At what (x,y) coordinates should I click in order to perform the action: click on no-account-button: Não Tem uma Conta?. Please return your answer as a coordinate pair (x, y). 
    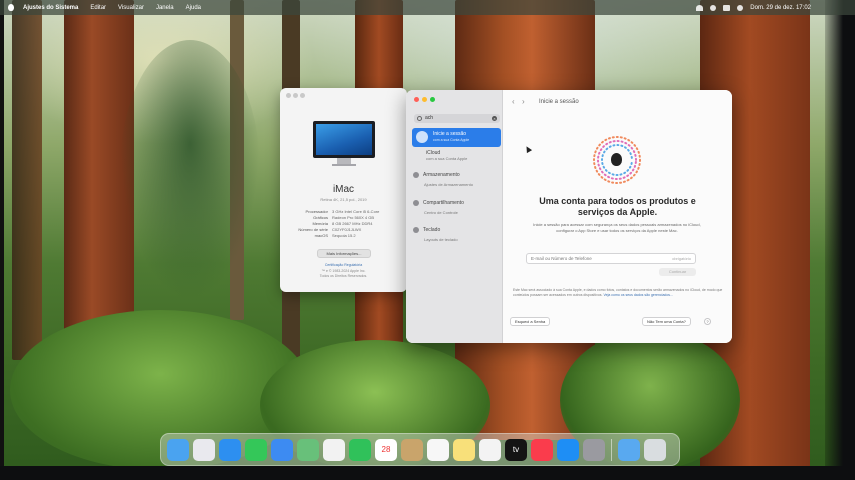
    Looking at the image, I should click on (666, 321).